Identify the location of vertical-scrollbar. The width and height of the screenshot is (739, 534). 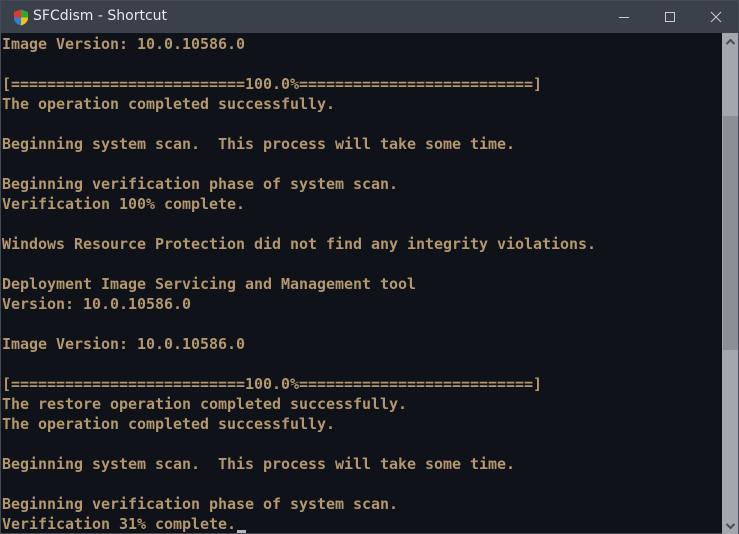
(730, 283).